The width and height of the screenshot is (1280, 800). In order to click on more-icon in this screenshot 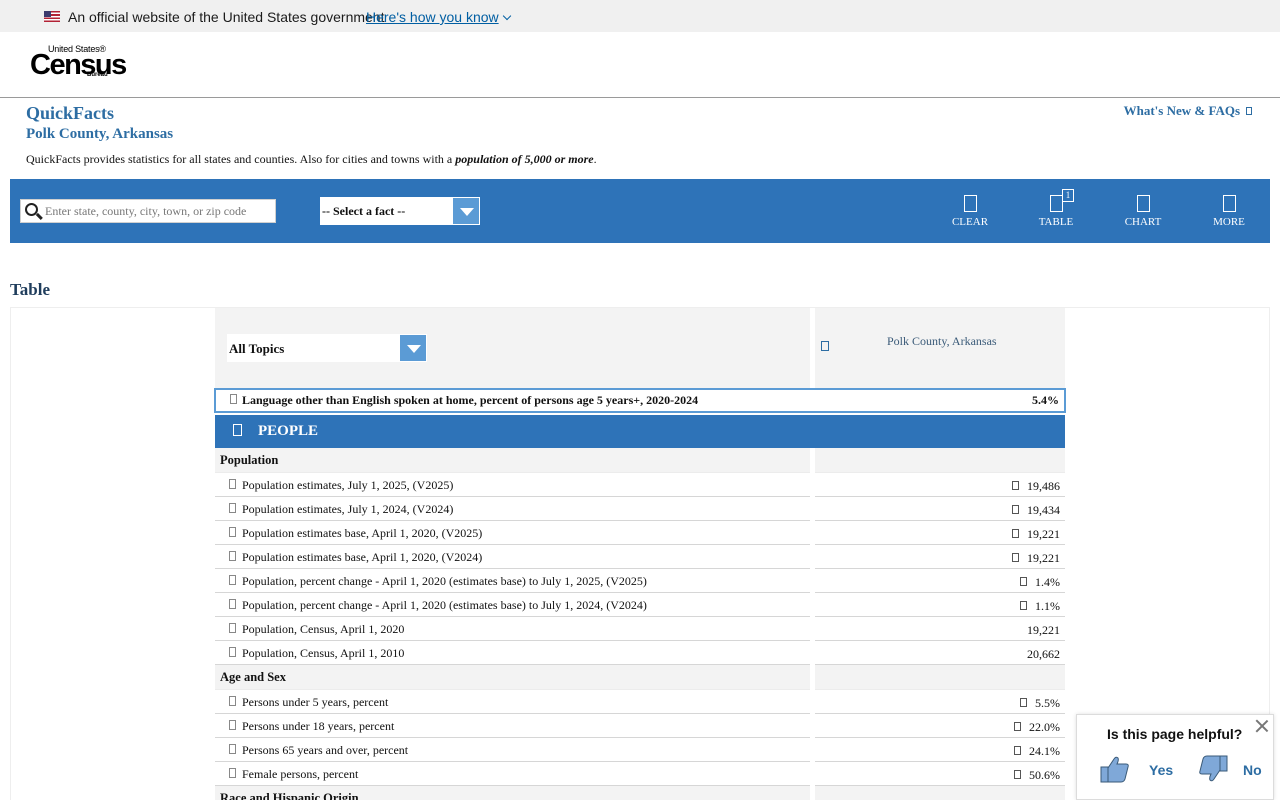, I will do `click(1229, 203)`.